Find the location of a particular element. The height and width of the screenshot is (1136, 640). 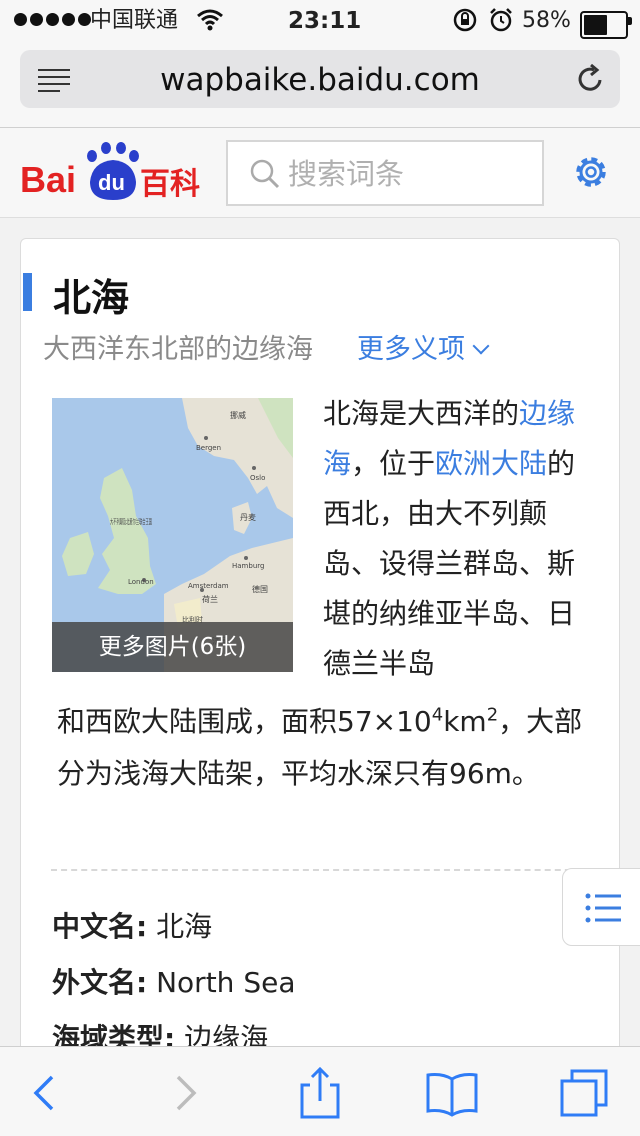

forward-icon is located at coordinates (184, 1093).